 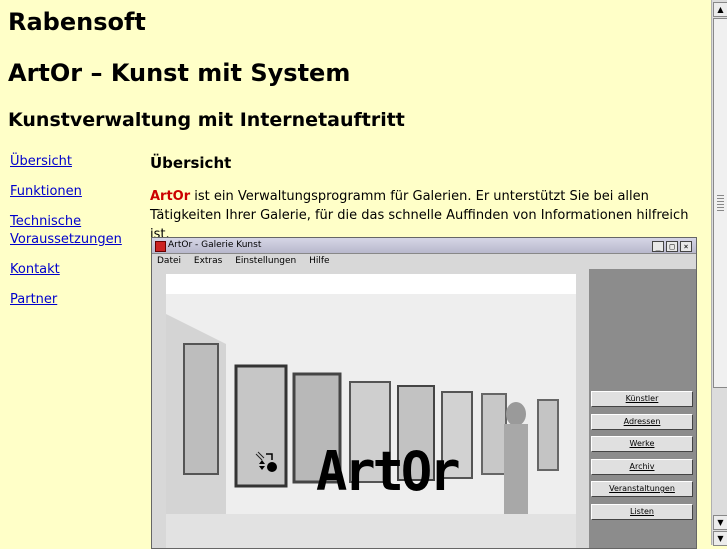 I want to click on nav-link-funktionen: Funktionen, so click(x=46, y=192).